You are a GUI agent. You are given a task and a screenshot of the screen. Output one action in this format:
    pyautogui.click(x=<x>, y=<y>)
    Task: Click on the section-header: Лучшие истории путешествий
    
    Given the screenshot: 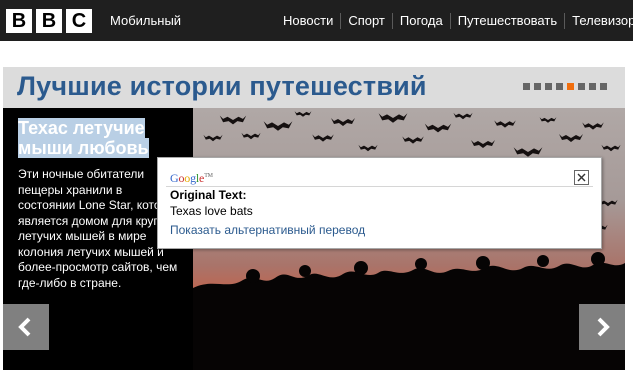 What is the action you would take?
    pyautogui.click(x=314, y=87)
    